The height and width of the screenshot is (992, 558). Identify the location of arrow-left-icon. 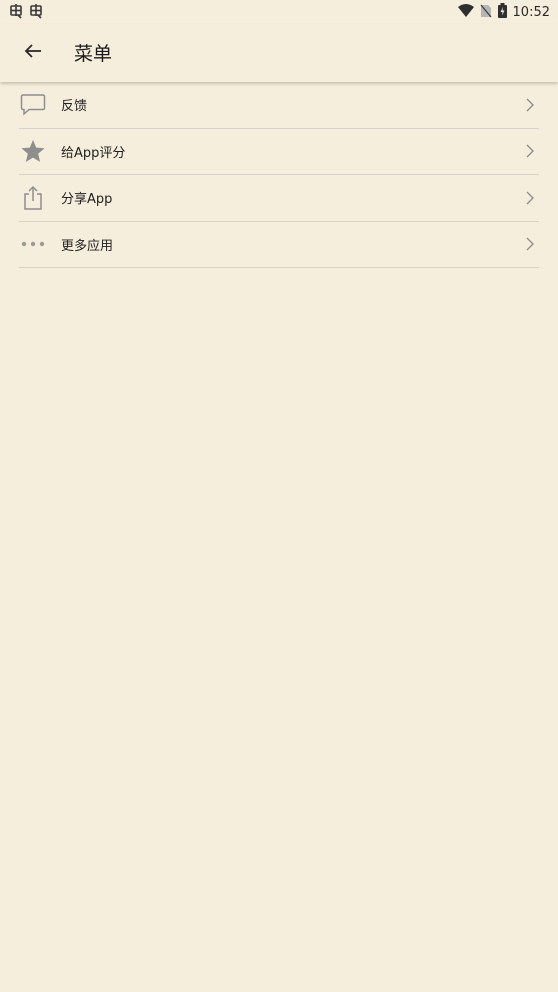
(33, 53).